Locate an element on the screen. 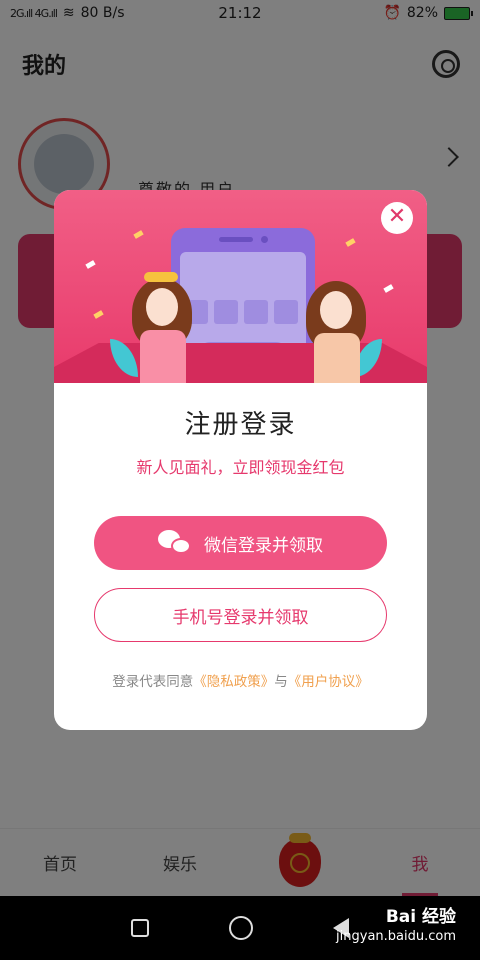 Image resolution: width=480 pixels, height=960 pixels. watermark: Bai 经验 jingyan.baidu.com is located at coordinates (396, 927).